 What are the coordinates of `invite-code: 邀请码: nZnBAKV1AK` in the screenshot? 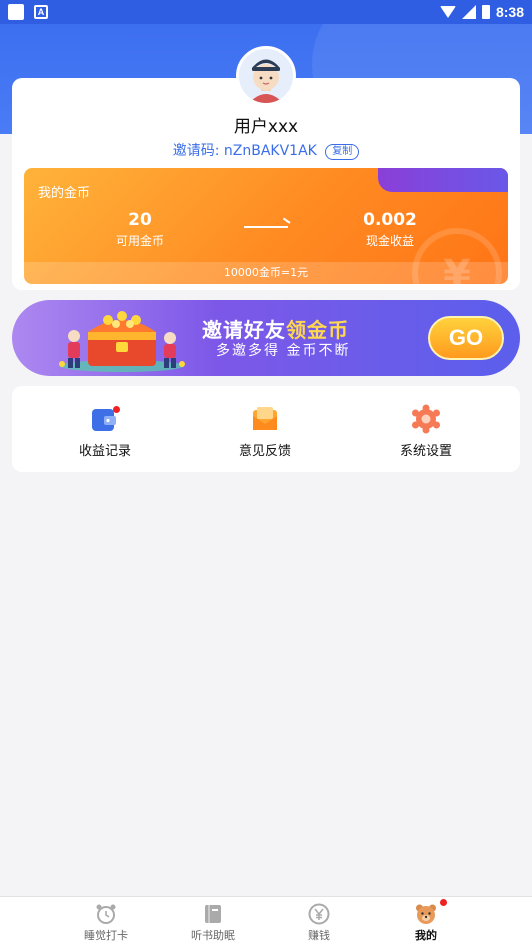 It's located at (244, 151).